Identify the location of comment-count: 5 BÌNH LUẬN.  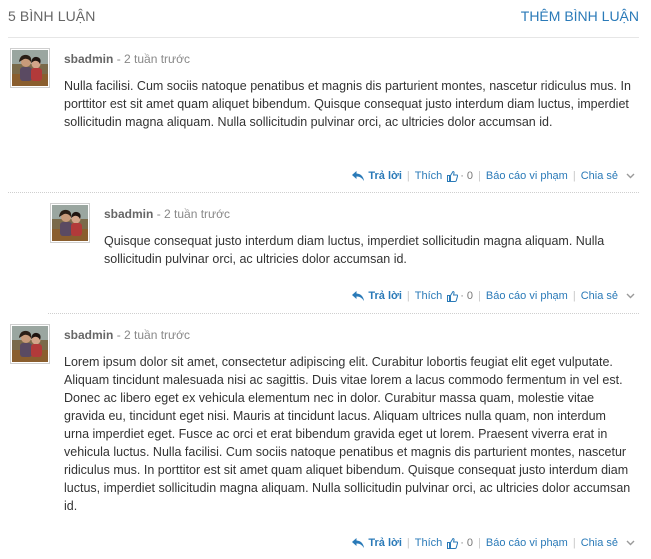
(52, 16).